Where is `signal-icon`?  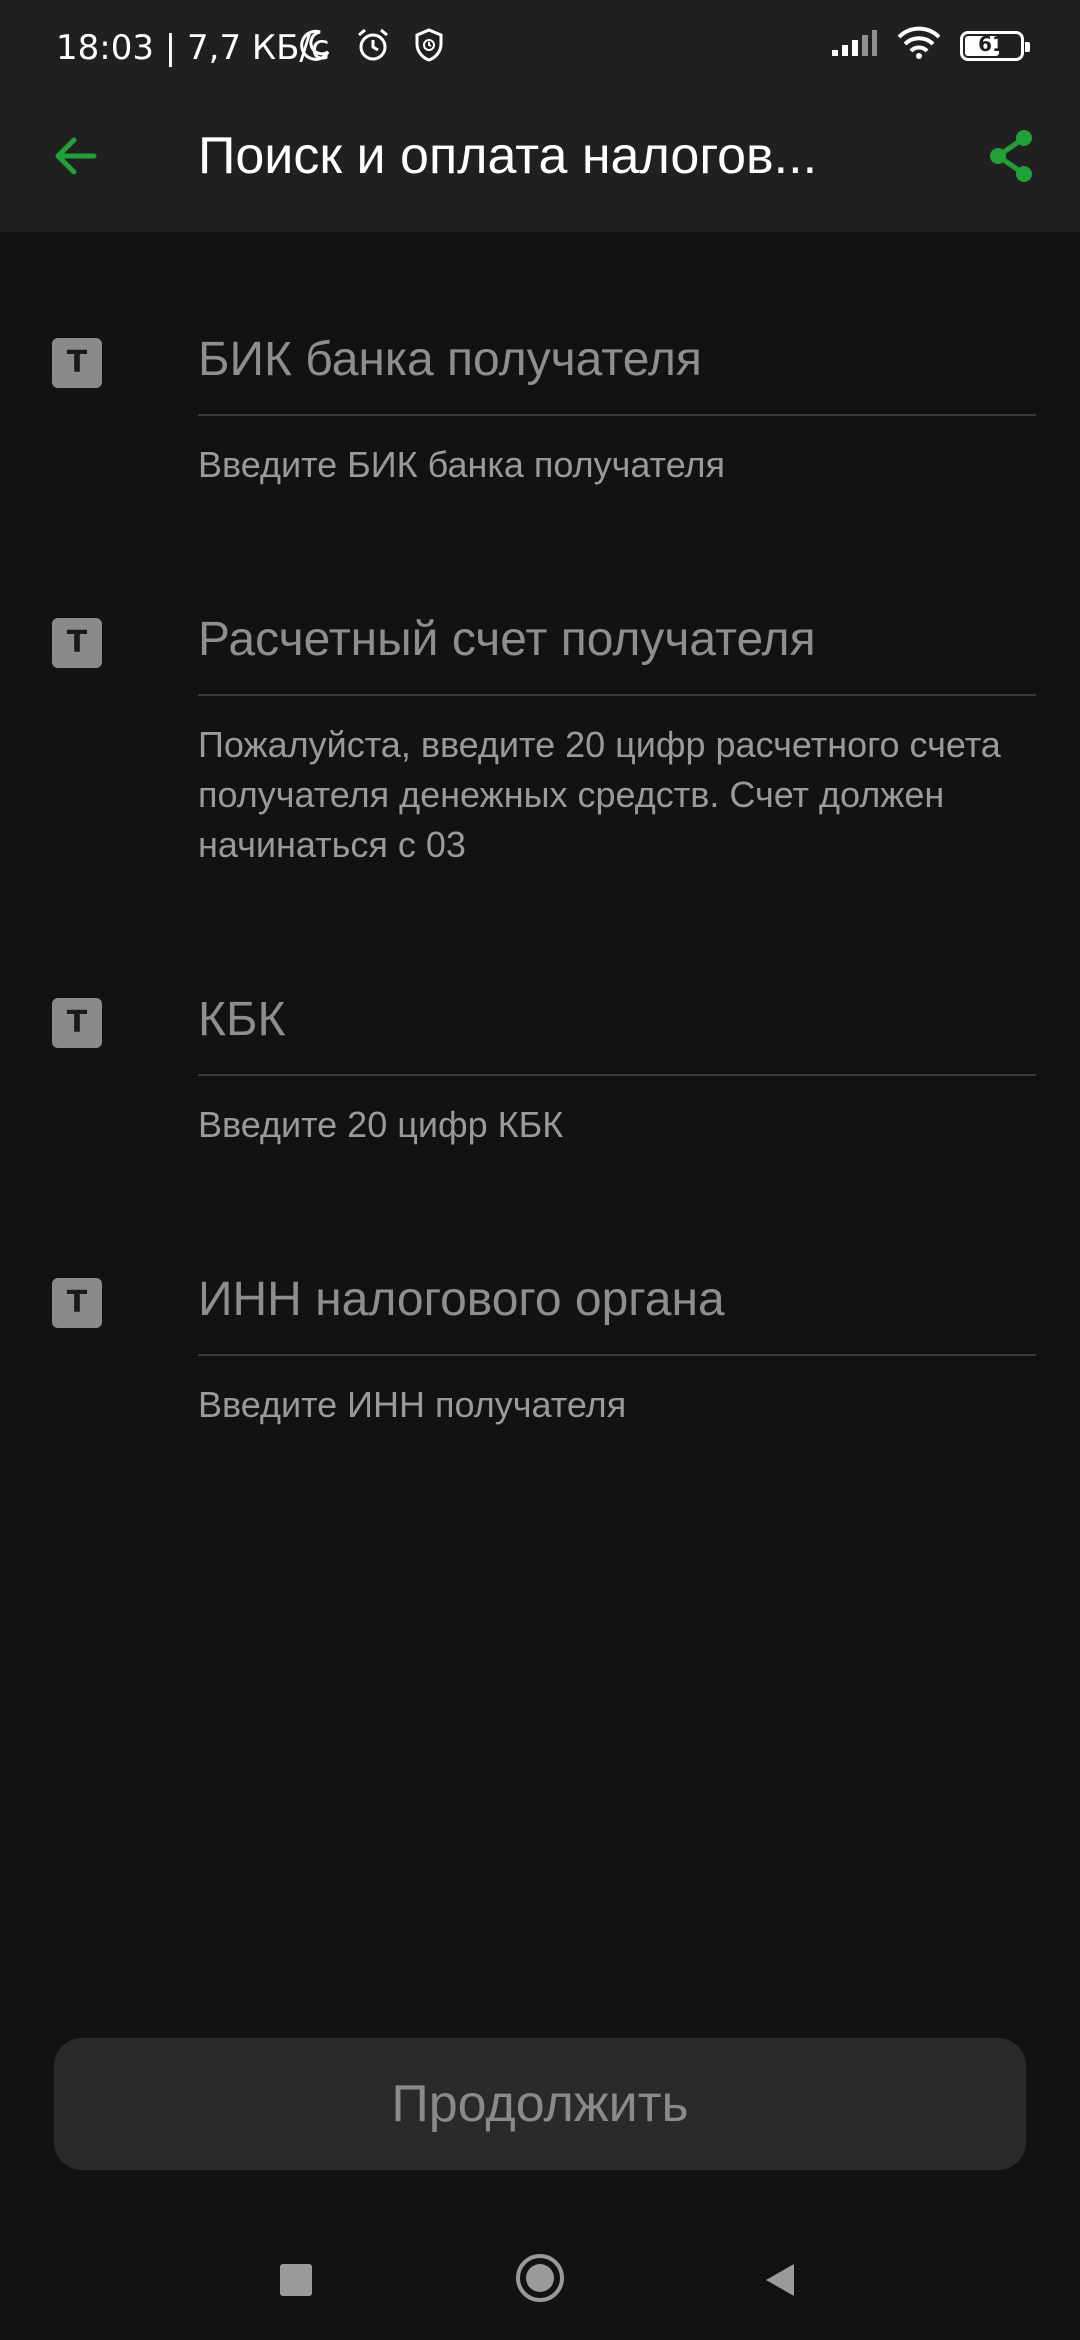
signal-icon is located at coordinates (854, 45).